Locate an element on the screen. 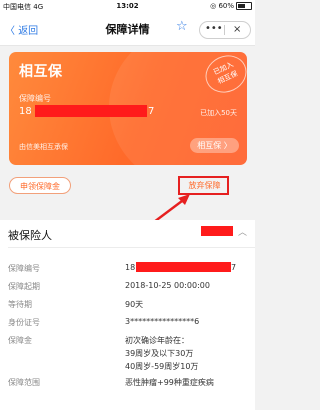 This screenshot has height=410, width=320. id-number-label: 身份证号 is located at coordinates (24, 322).